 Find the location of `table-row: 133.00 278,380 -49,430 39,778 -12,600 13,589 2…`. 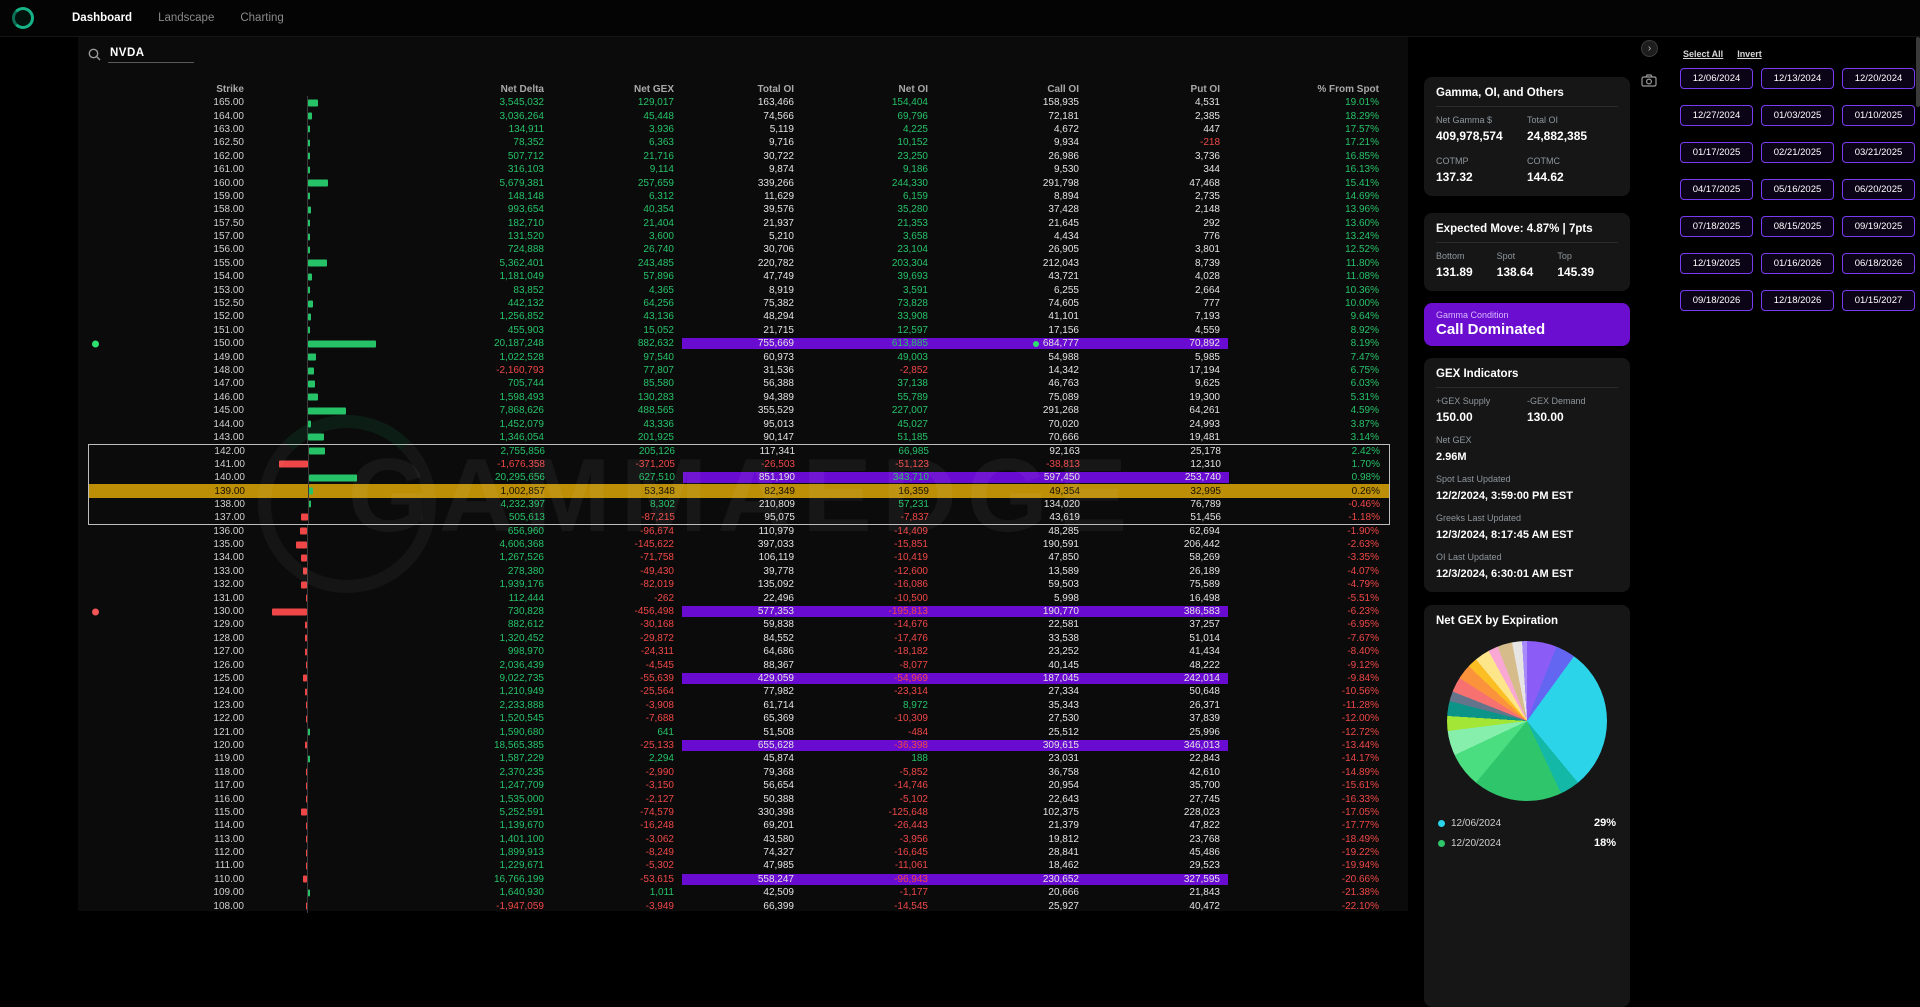

table-row: 133.00 278,380 -49,430 39,778 -12,600 13,589 2… is located at coordinates (739, 571).